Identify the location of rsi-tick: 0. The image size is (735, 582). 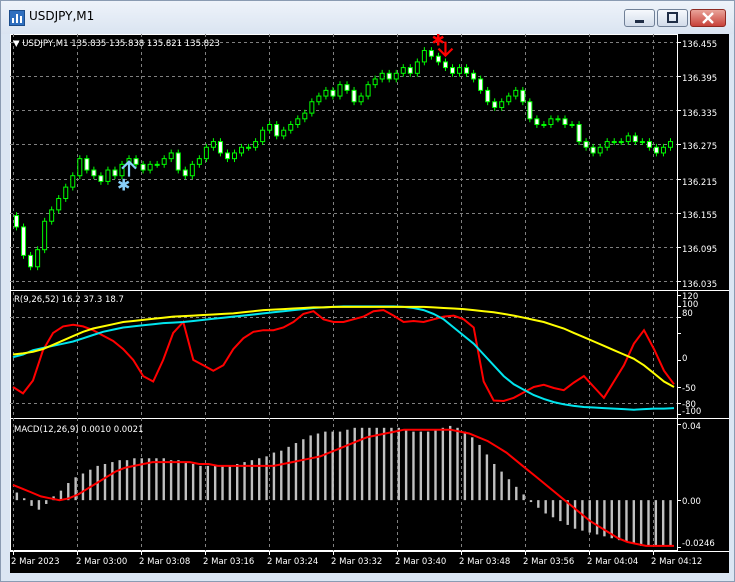
(685, 359).